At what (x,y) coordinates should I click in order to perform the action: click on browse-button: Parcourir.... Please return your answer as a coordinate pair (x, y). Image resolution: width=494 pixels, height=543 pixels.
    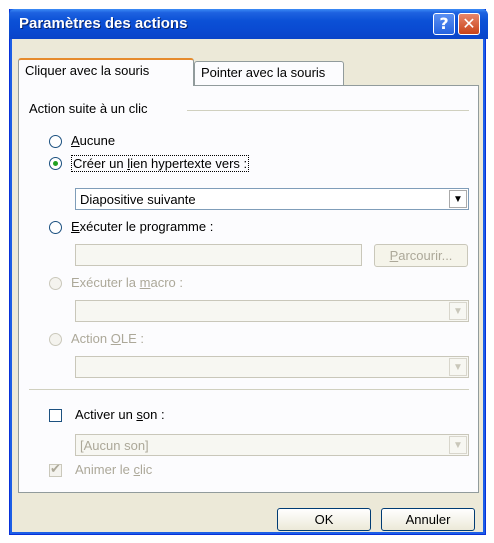
    Looking at the image, I should click on (421, 255).